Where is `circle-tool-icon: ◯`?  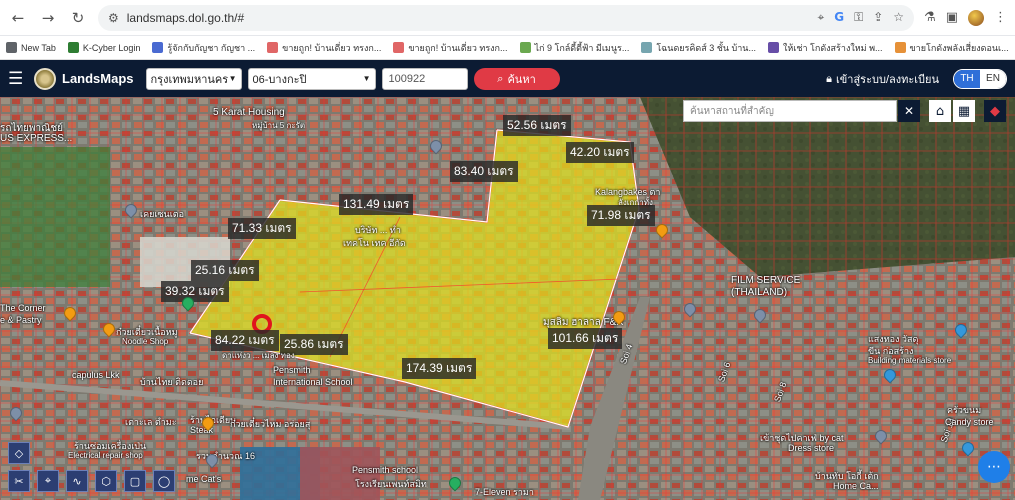 circle-tool-icon: ◯ is located at coordinates (164, 481).